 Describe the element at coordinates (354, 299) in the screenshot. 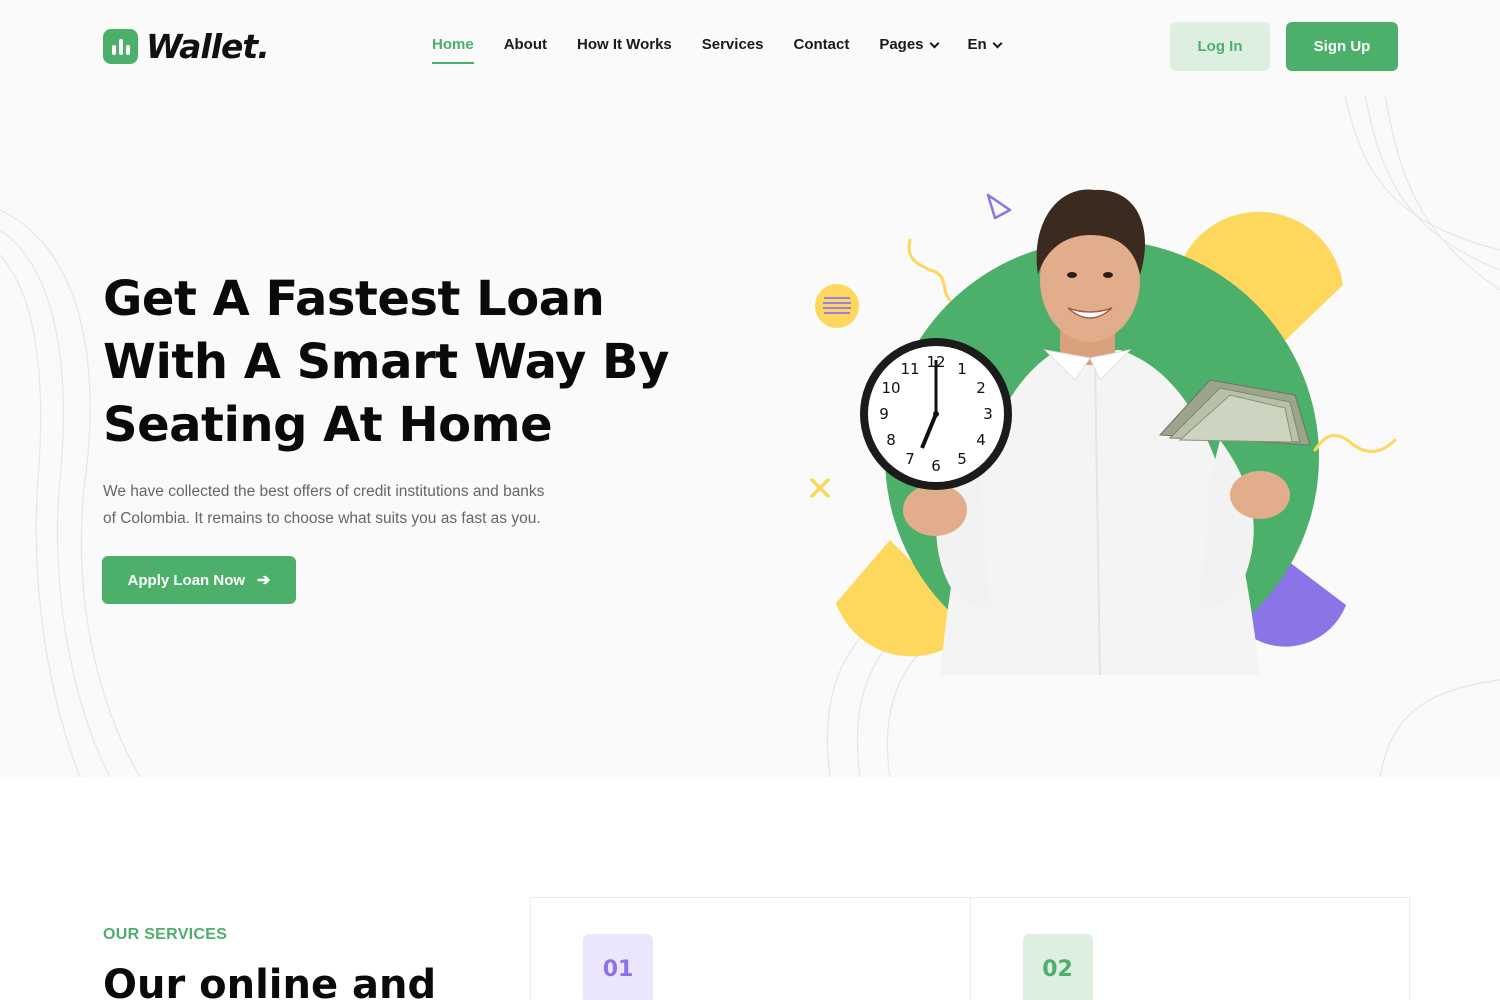

I see `hero-title-line: Get A Fastest Loan` at that location.